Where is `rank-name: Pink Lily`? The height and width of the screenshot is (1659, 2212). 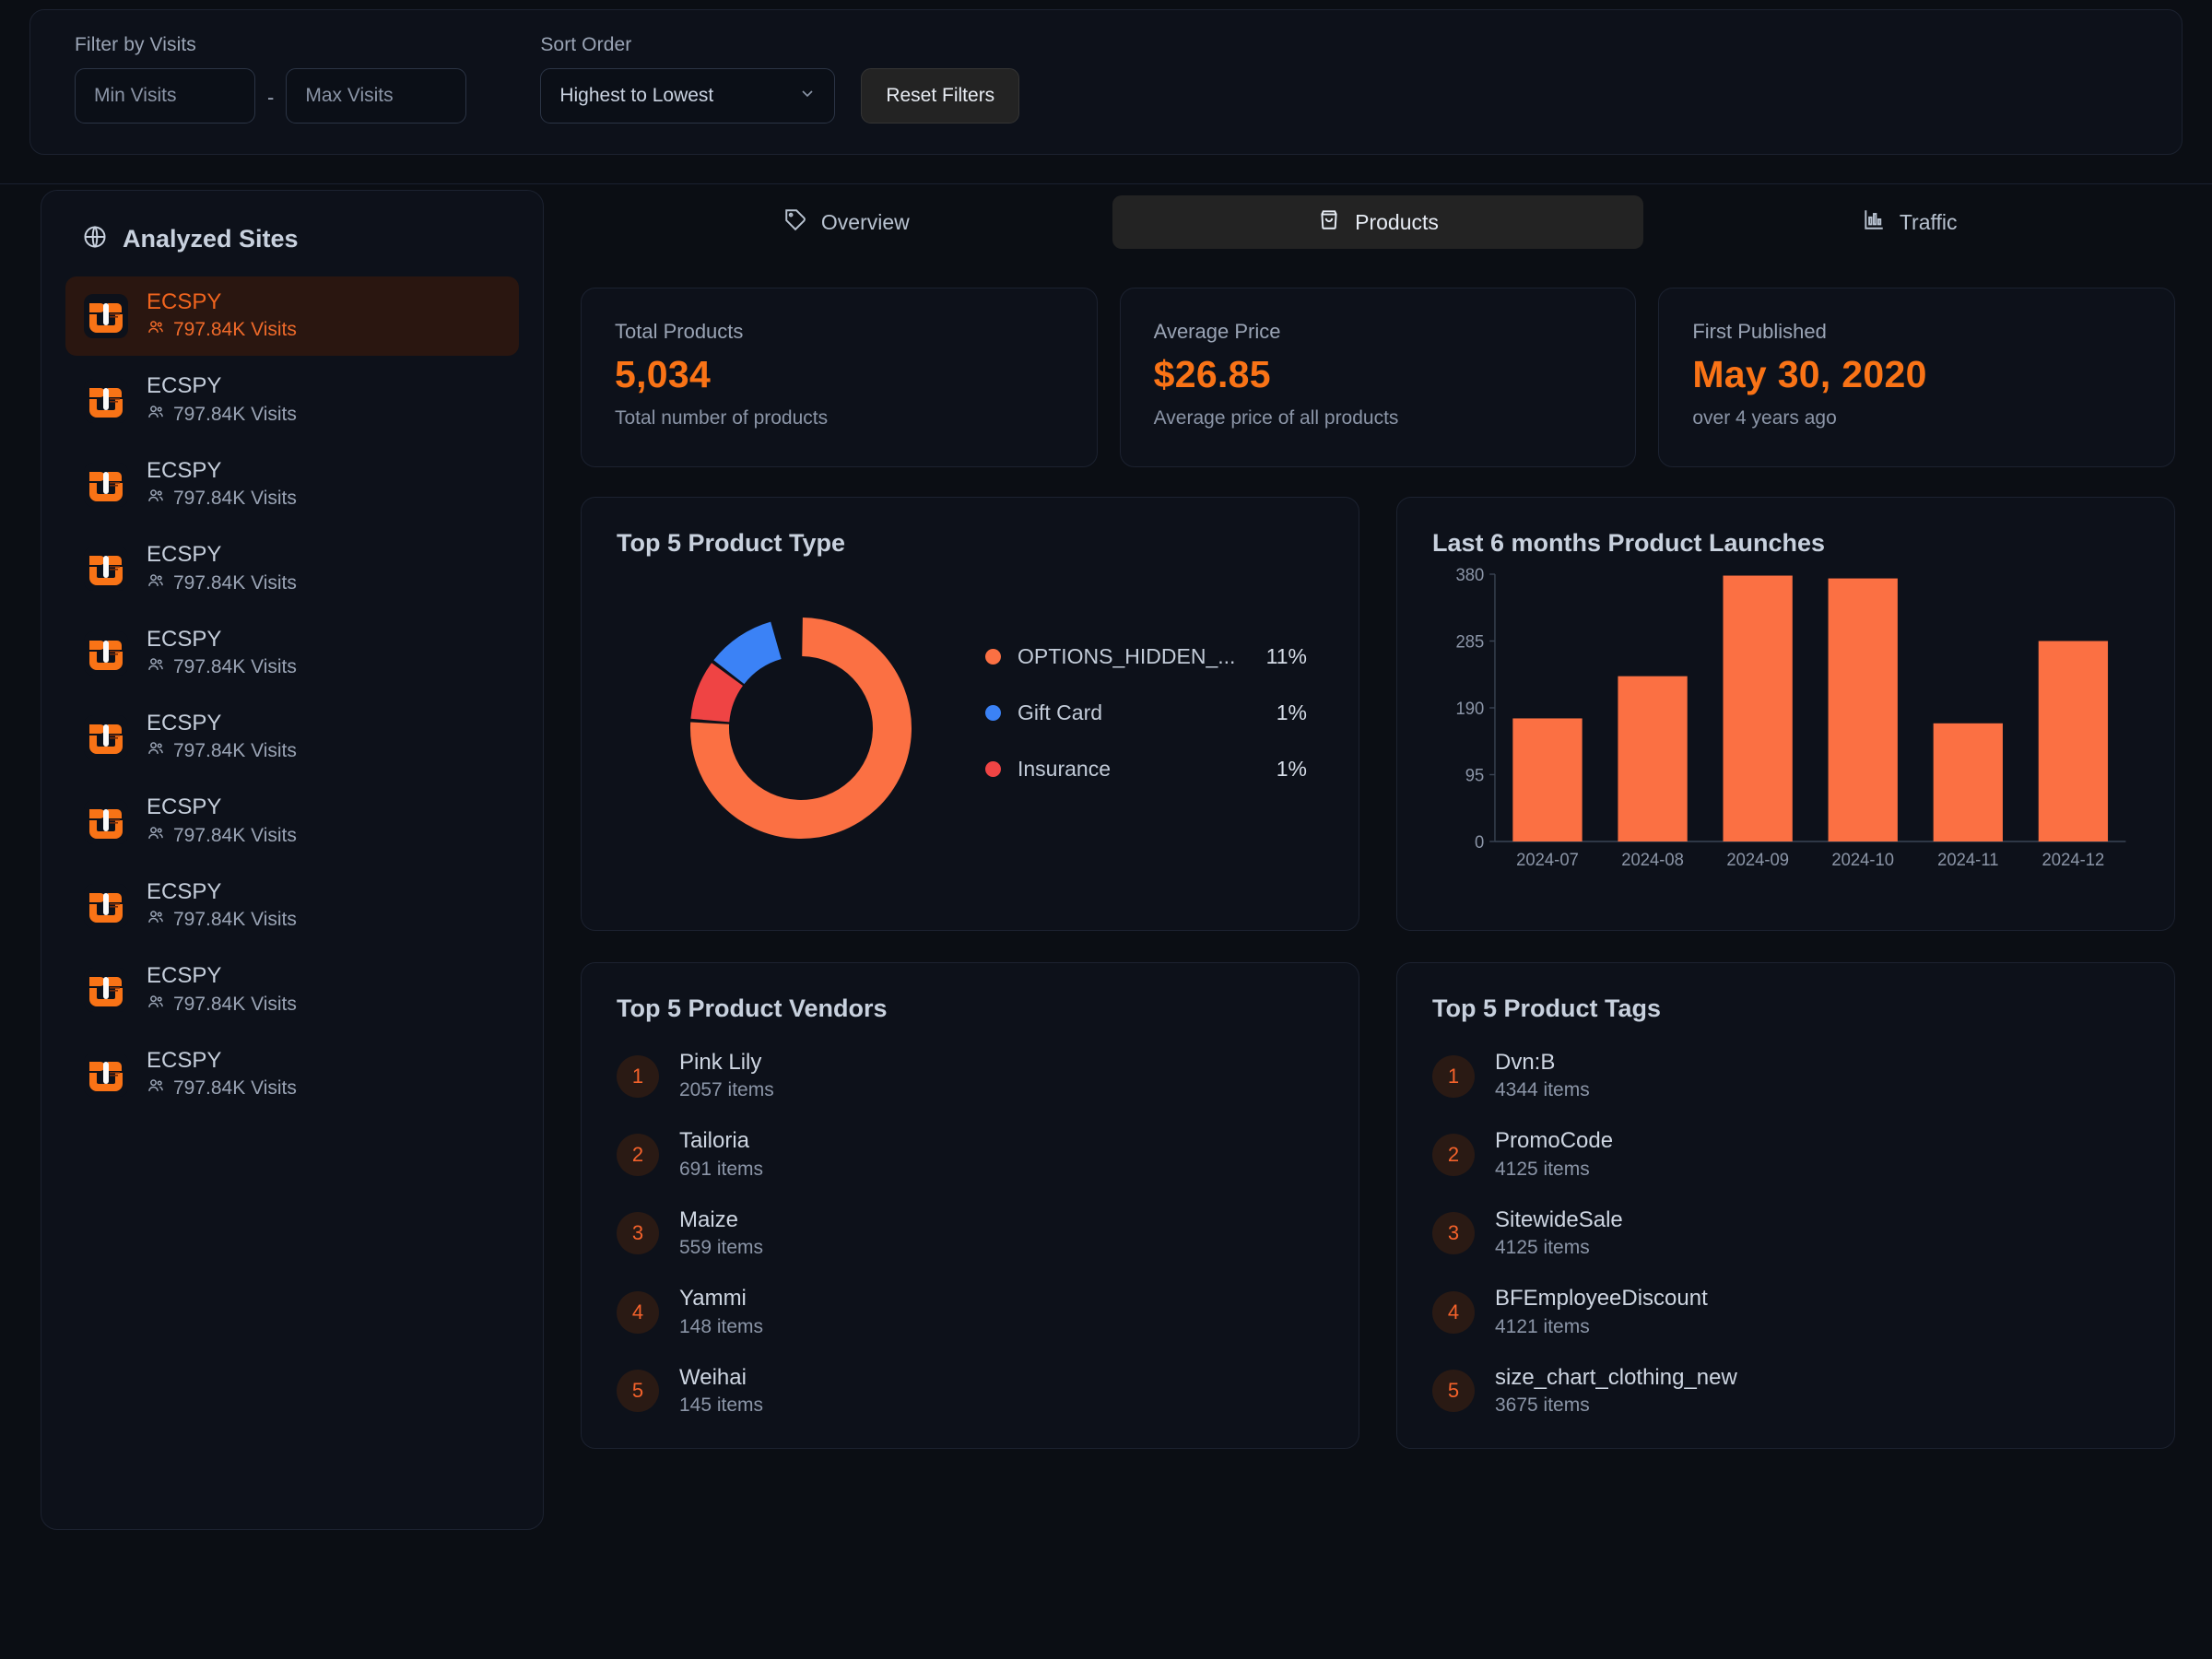 rank-name: Pink Lily is located at coordinates (720, 1062).